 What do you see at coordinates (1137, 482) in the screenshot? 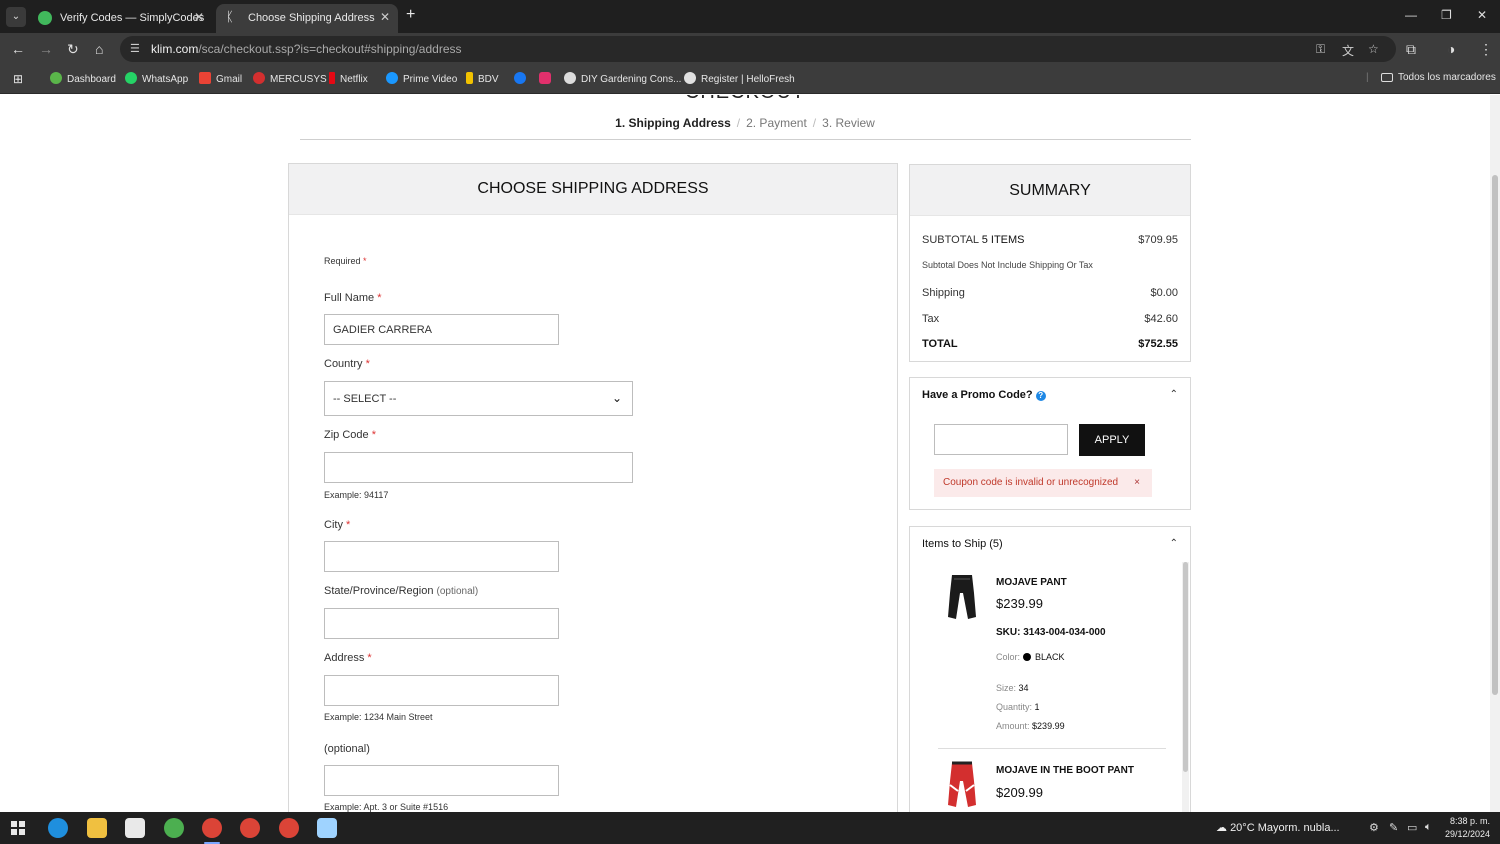
I see `close-icon: ×` at bounding box center [1137, 482].